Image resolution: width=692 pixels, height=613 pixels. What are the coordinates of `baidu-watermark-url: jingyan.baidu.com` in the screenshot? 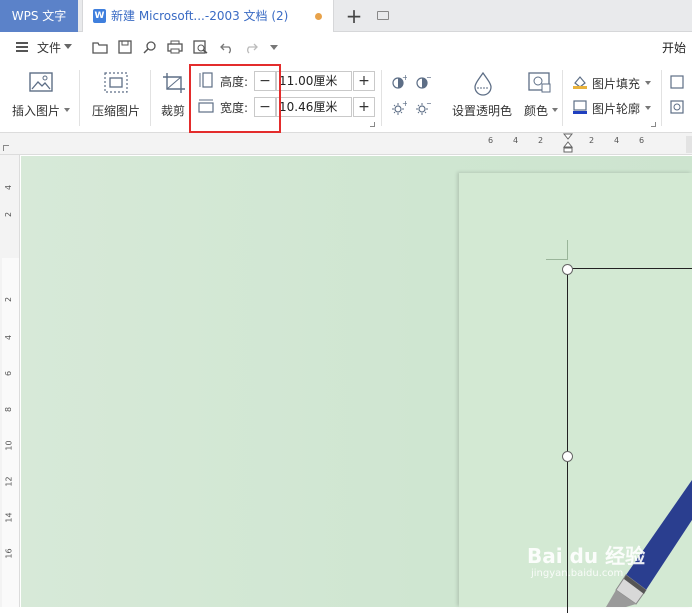 It's located at (577, 573).